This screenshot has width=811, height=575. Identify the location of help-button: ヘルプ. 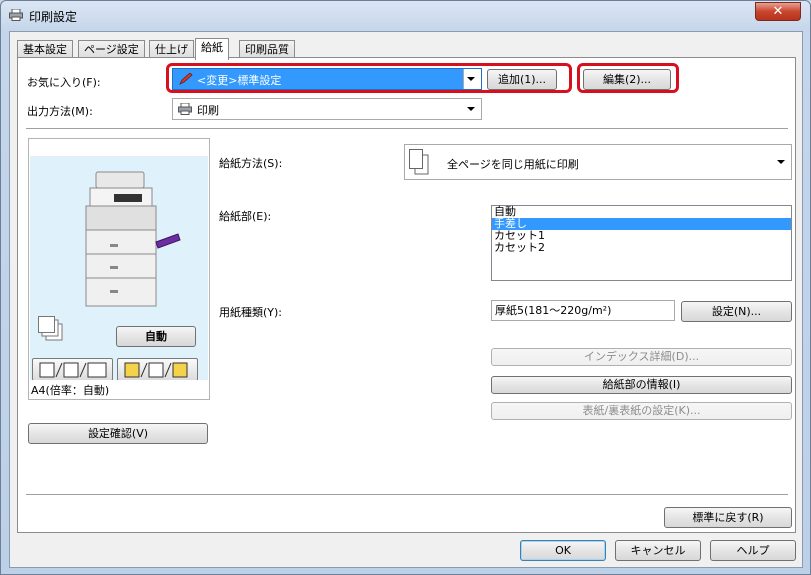
(753, 550).